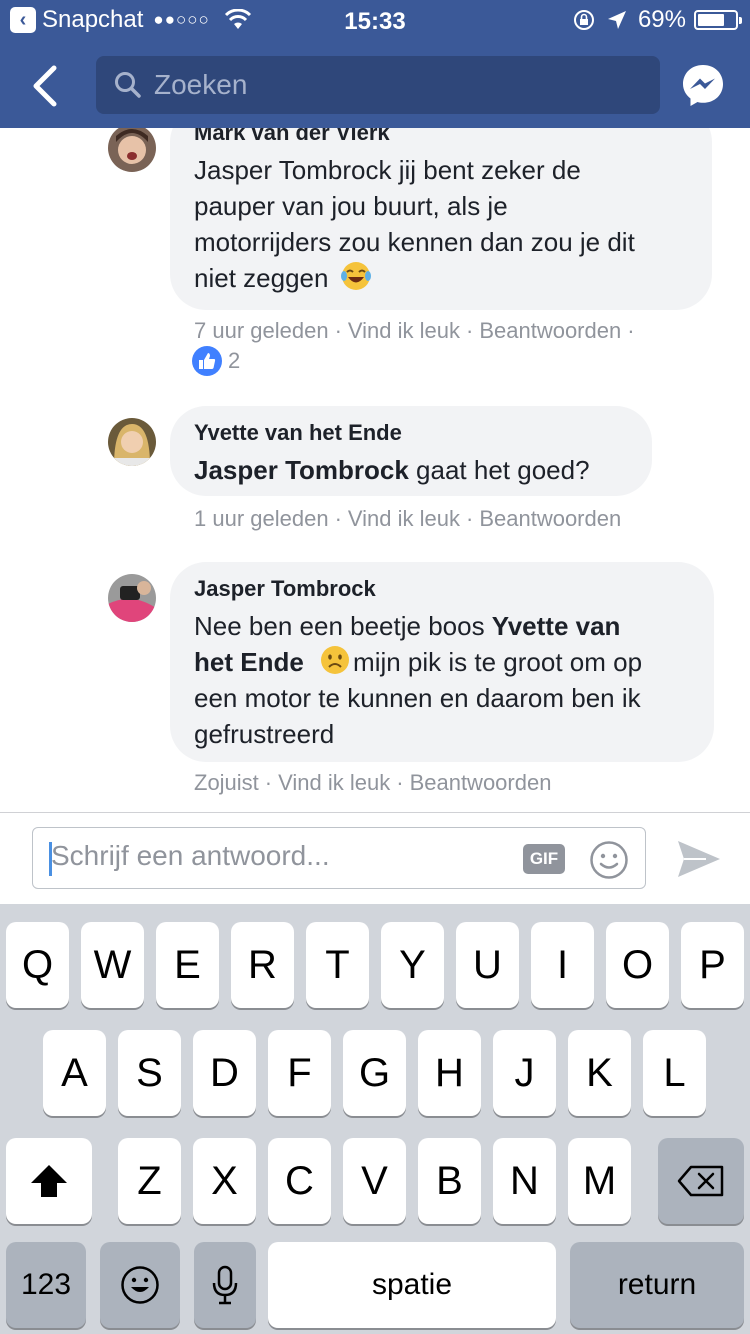 The height and width of the screenshot is (1334, 750). What do you see at coordinates (46, 86) in the screenshot?
I see `back-arrow-icon` at bounding box center [46, 86].